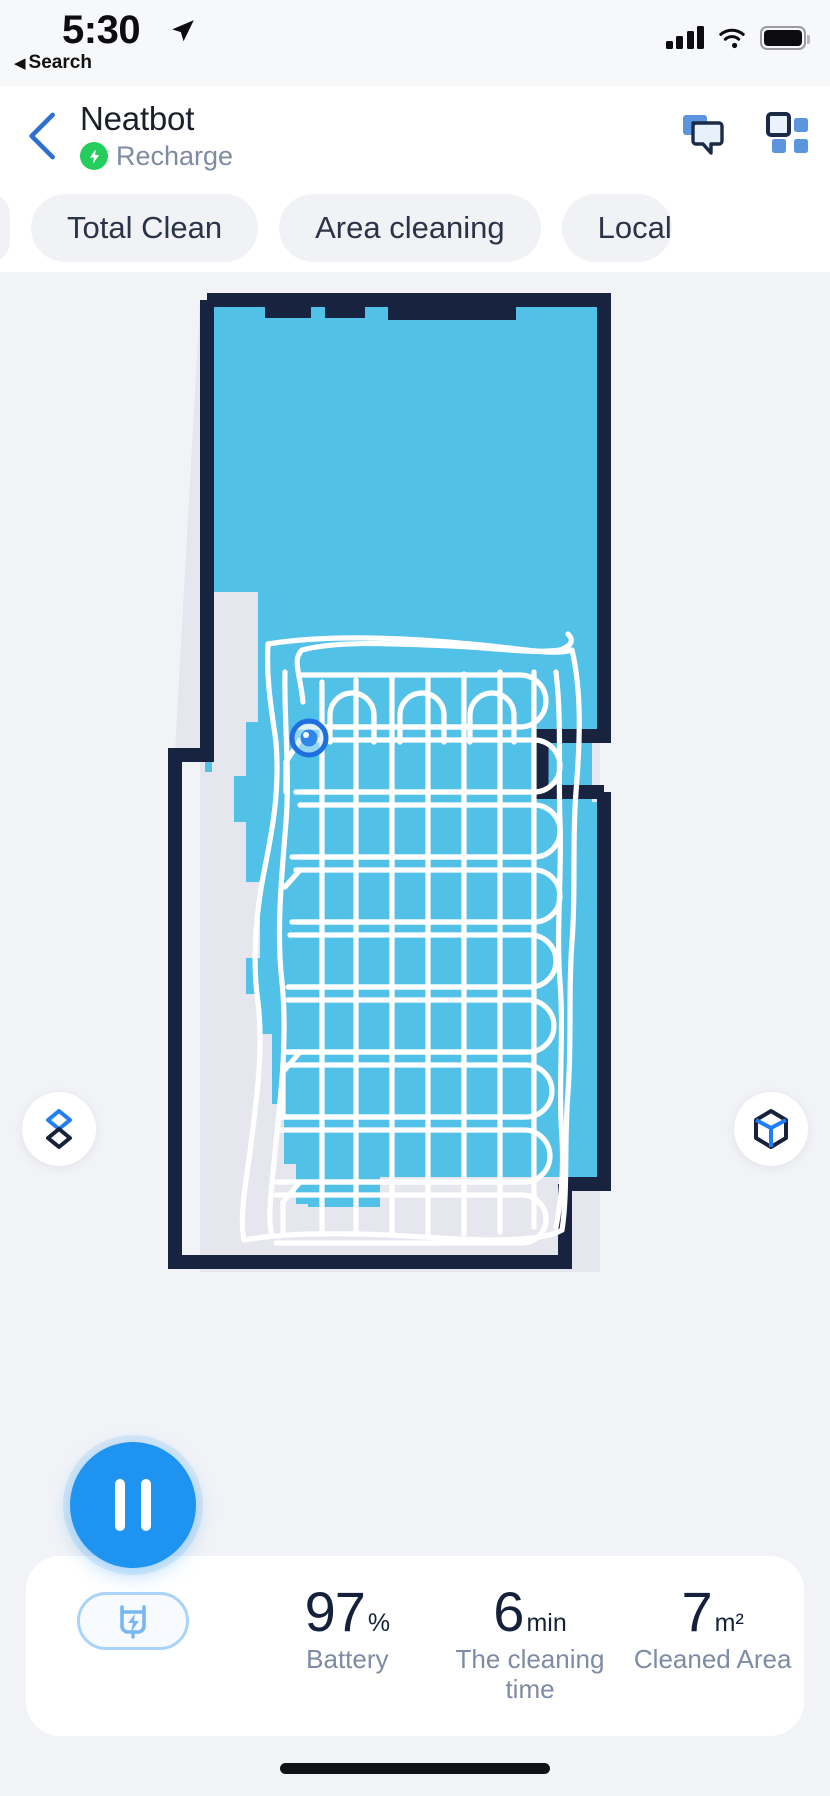 Image resolution: width=830 pixels, height=1796 pixels. I want to click on pause-bar-right, so click(146, 1505).